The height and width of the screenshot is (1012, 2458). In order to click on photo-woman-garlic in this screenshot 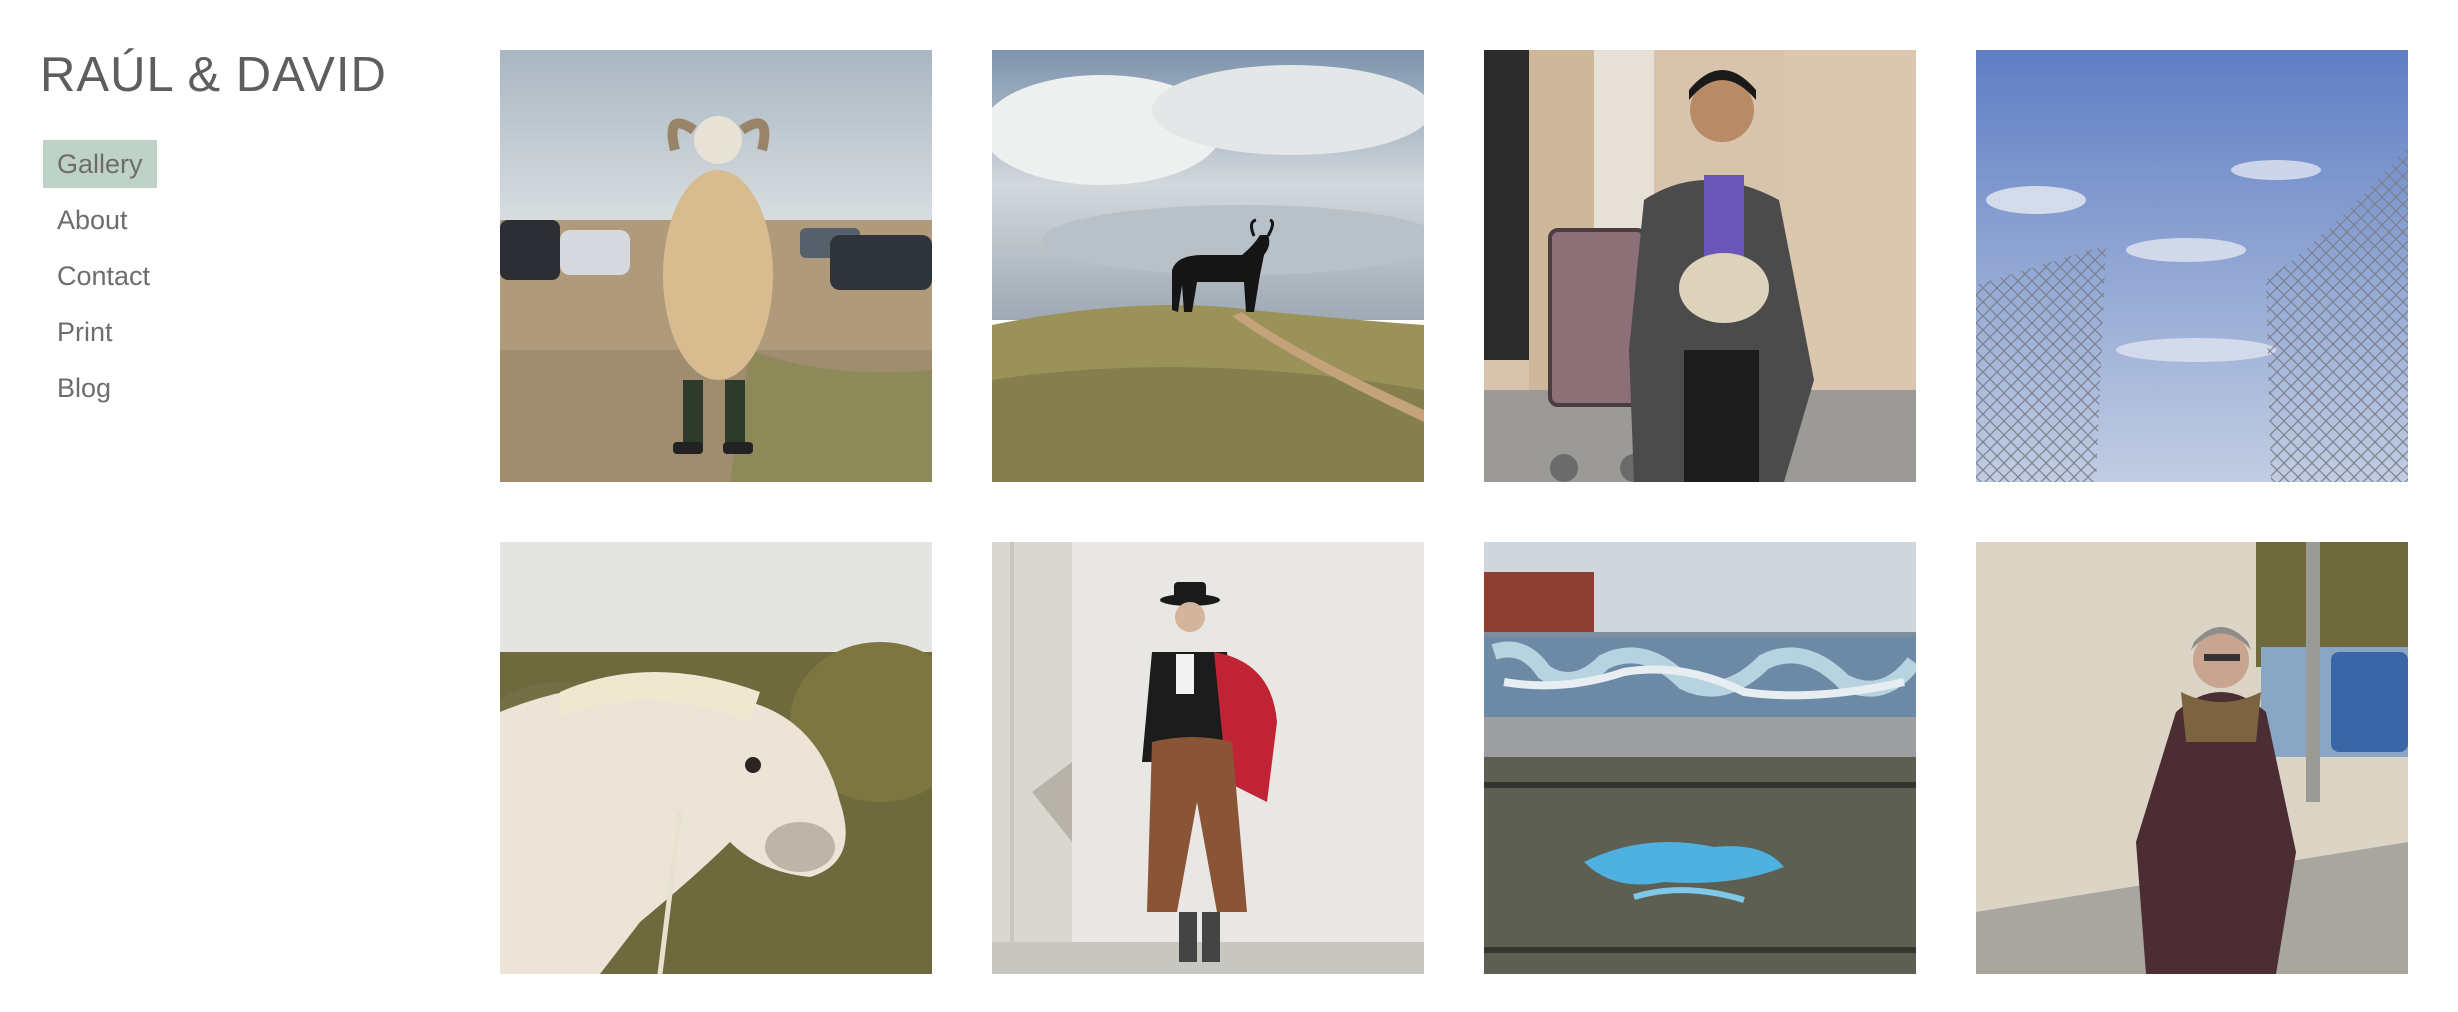, I will do `click(1700, 266)`.